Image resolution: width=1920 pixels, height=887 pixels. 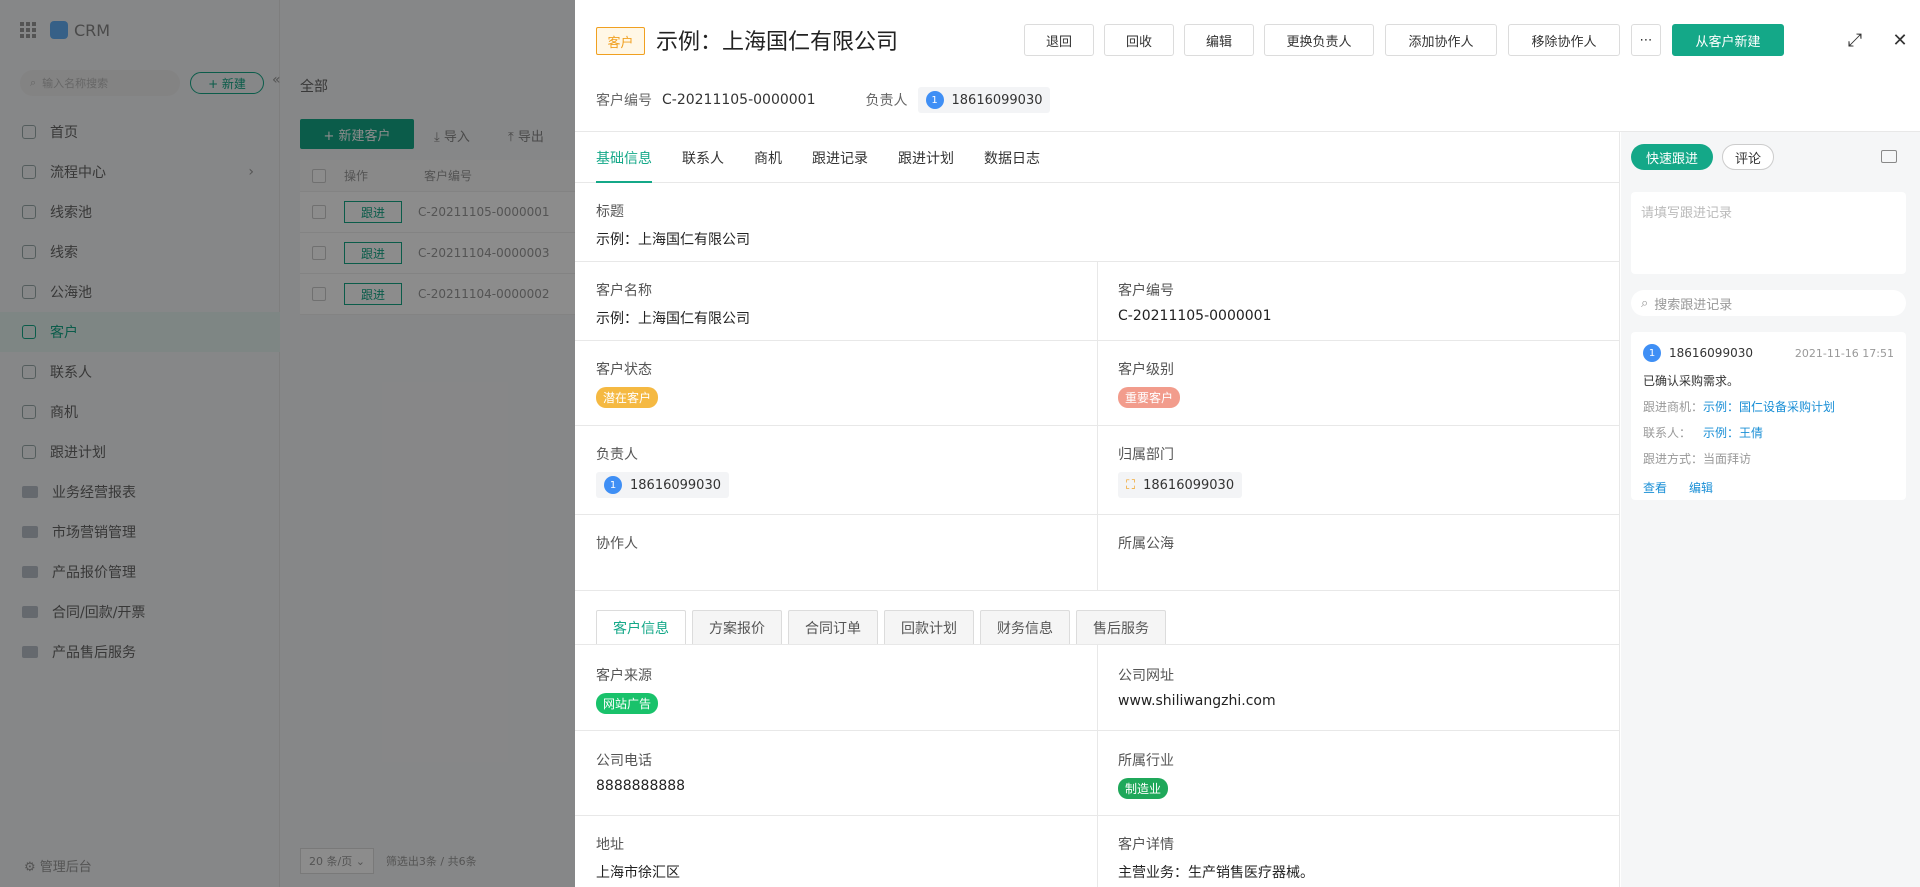 I want to click on record-contact: 联系人： 示例：王倩, so click(x=1703, y=433).